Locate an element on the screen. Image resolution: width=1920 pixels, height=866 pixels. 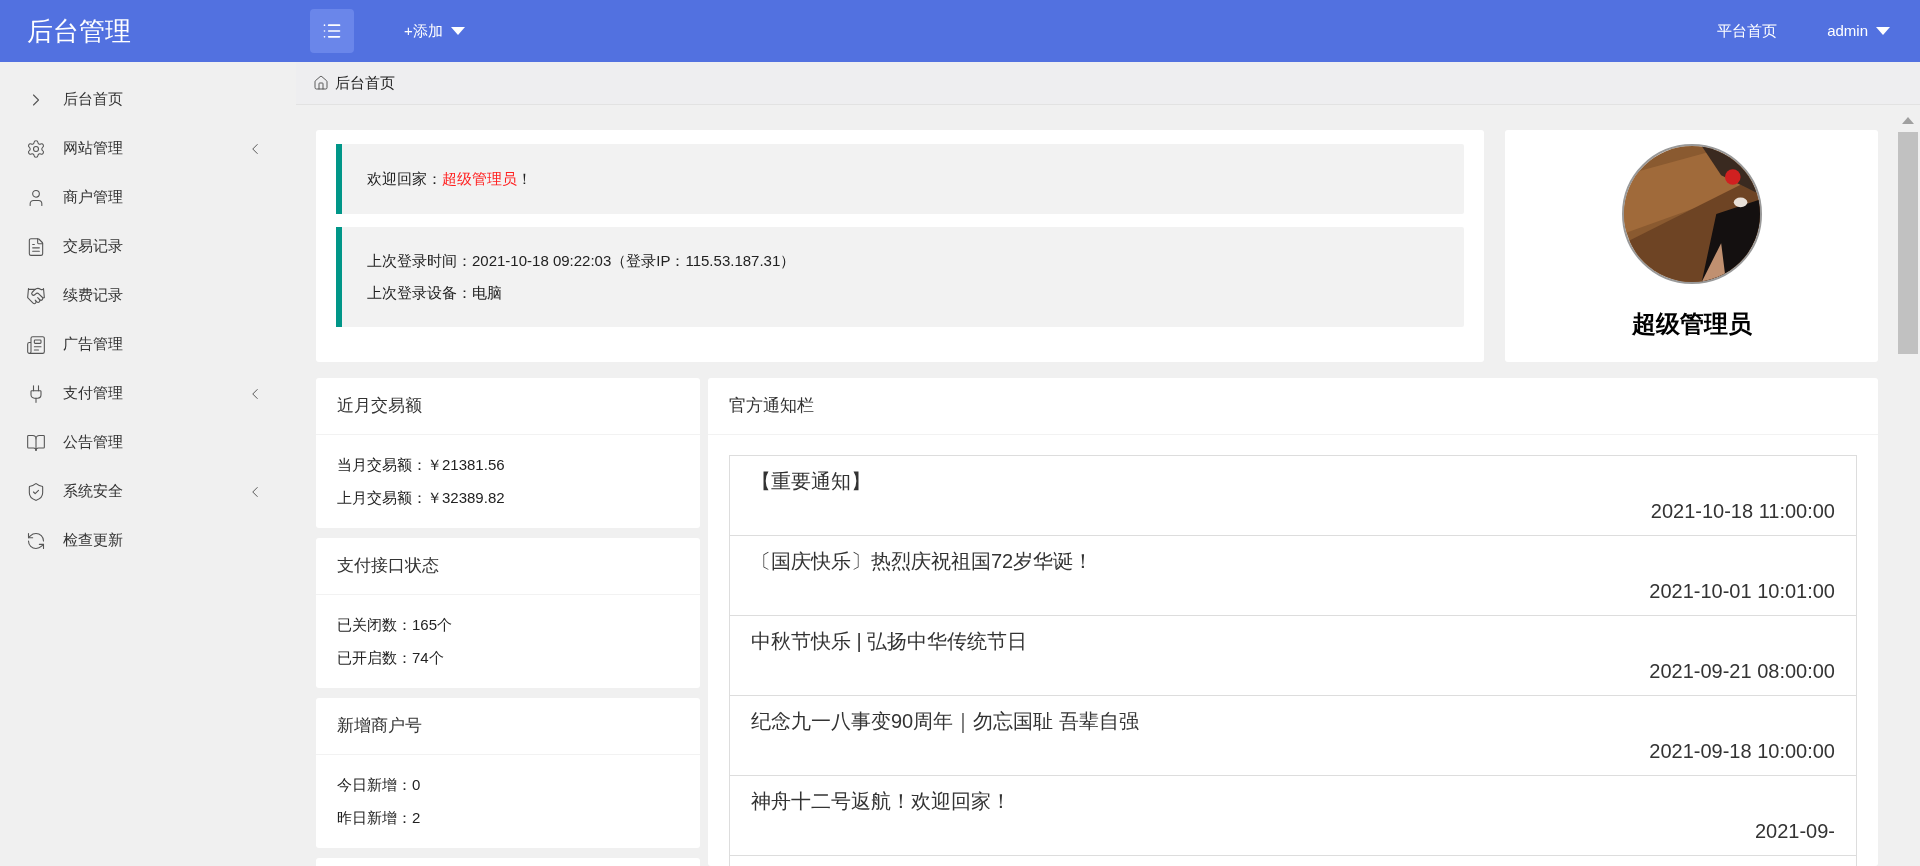
notice-title: 〔国庆快乐〕热烈庆祝祖国72岁华诞！ is located at coordinates (923, 561).